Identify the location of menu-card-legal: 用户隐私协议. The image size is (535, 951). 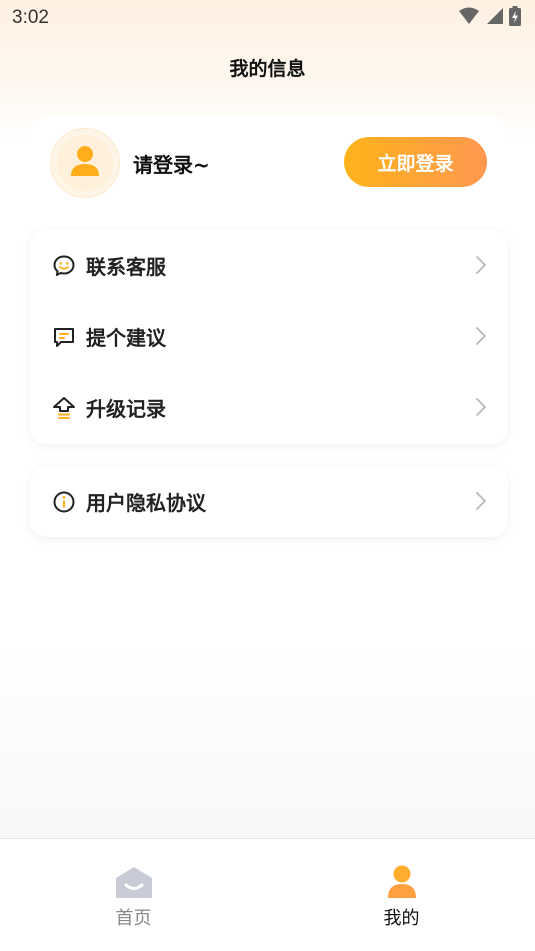
(269, 501).